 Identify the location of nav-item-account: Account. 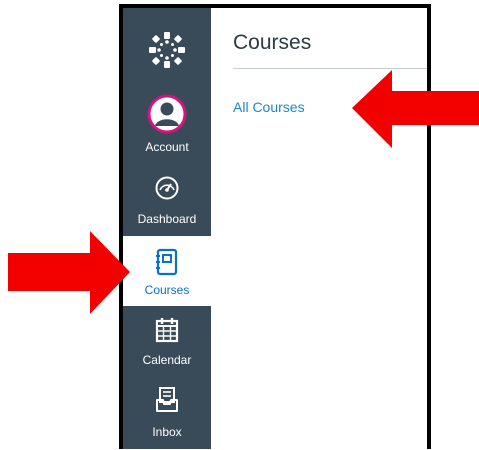
(167, 121).